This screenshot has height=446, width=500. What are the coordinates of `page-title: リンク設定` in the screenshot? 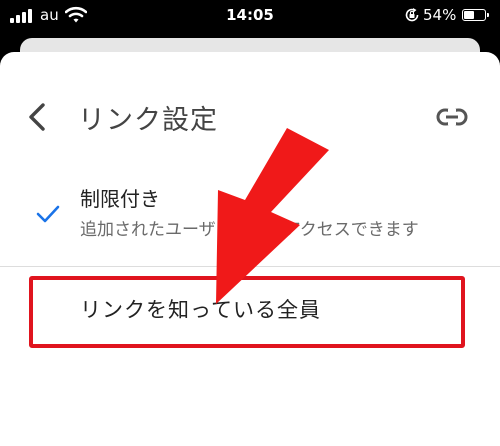 It's located at (148, 120).